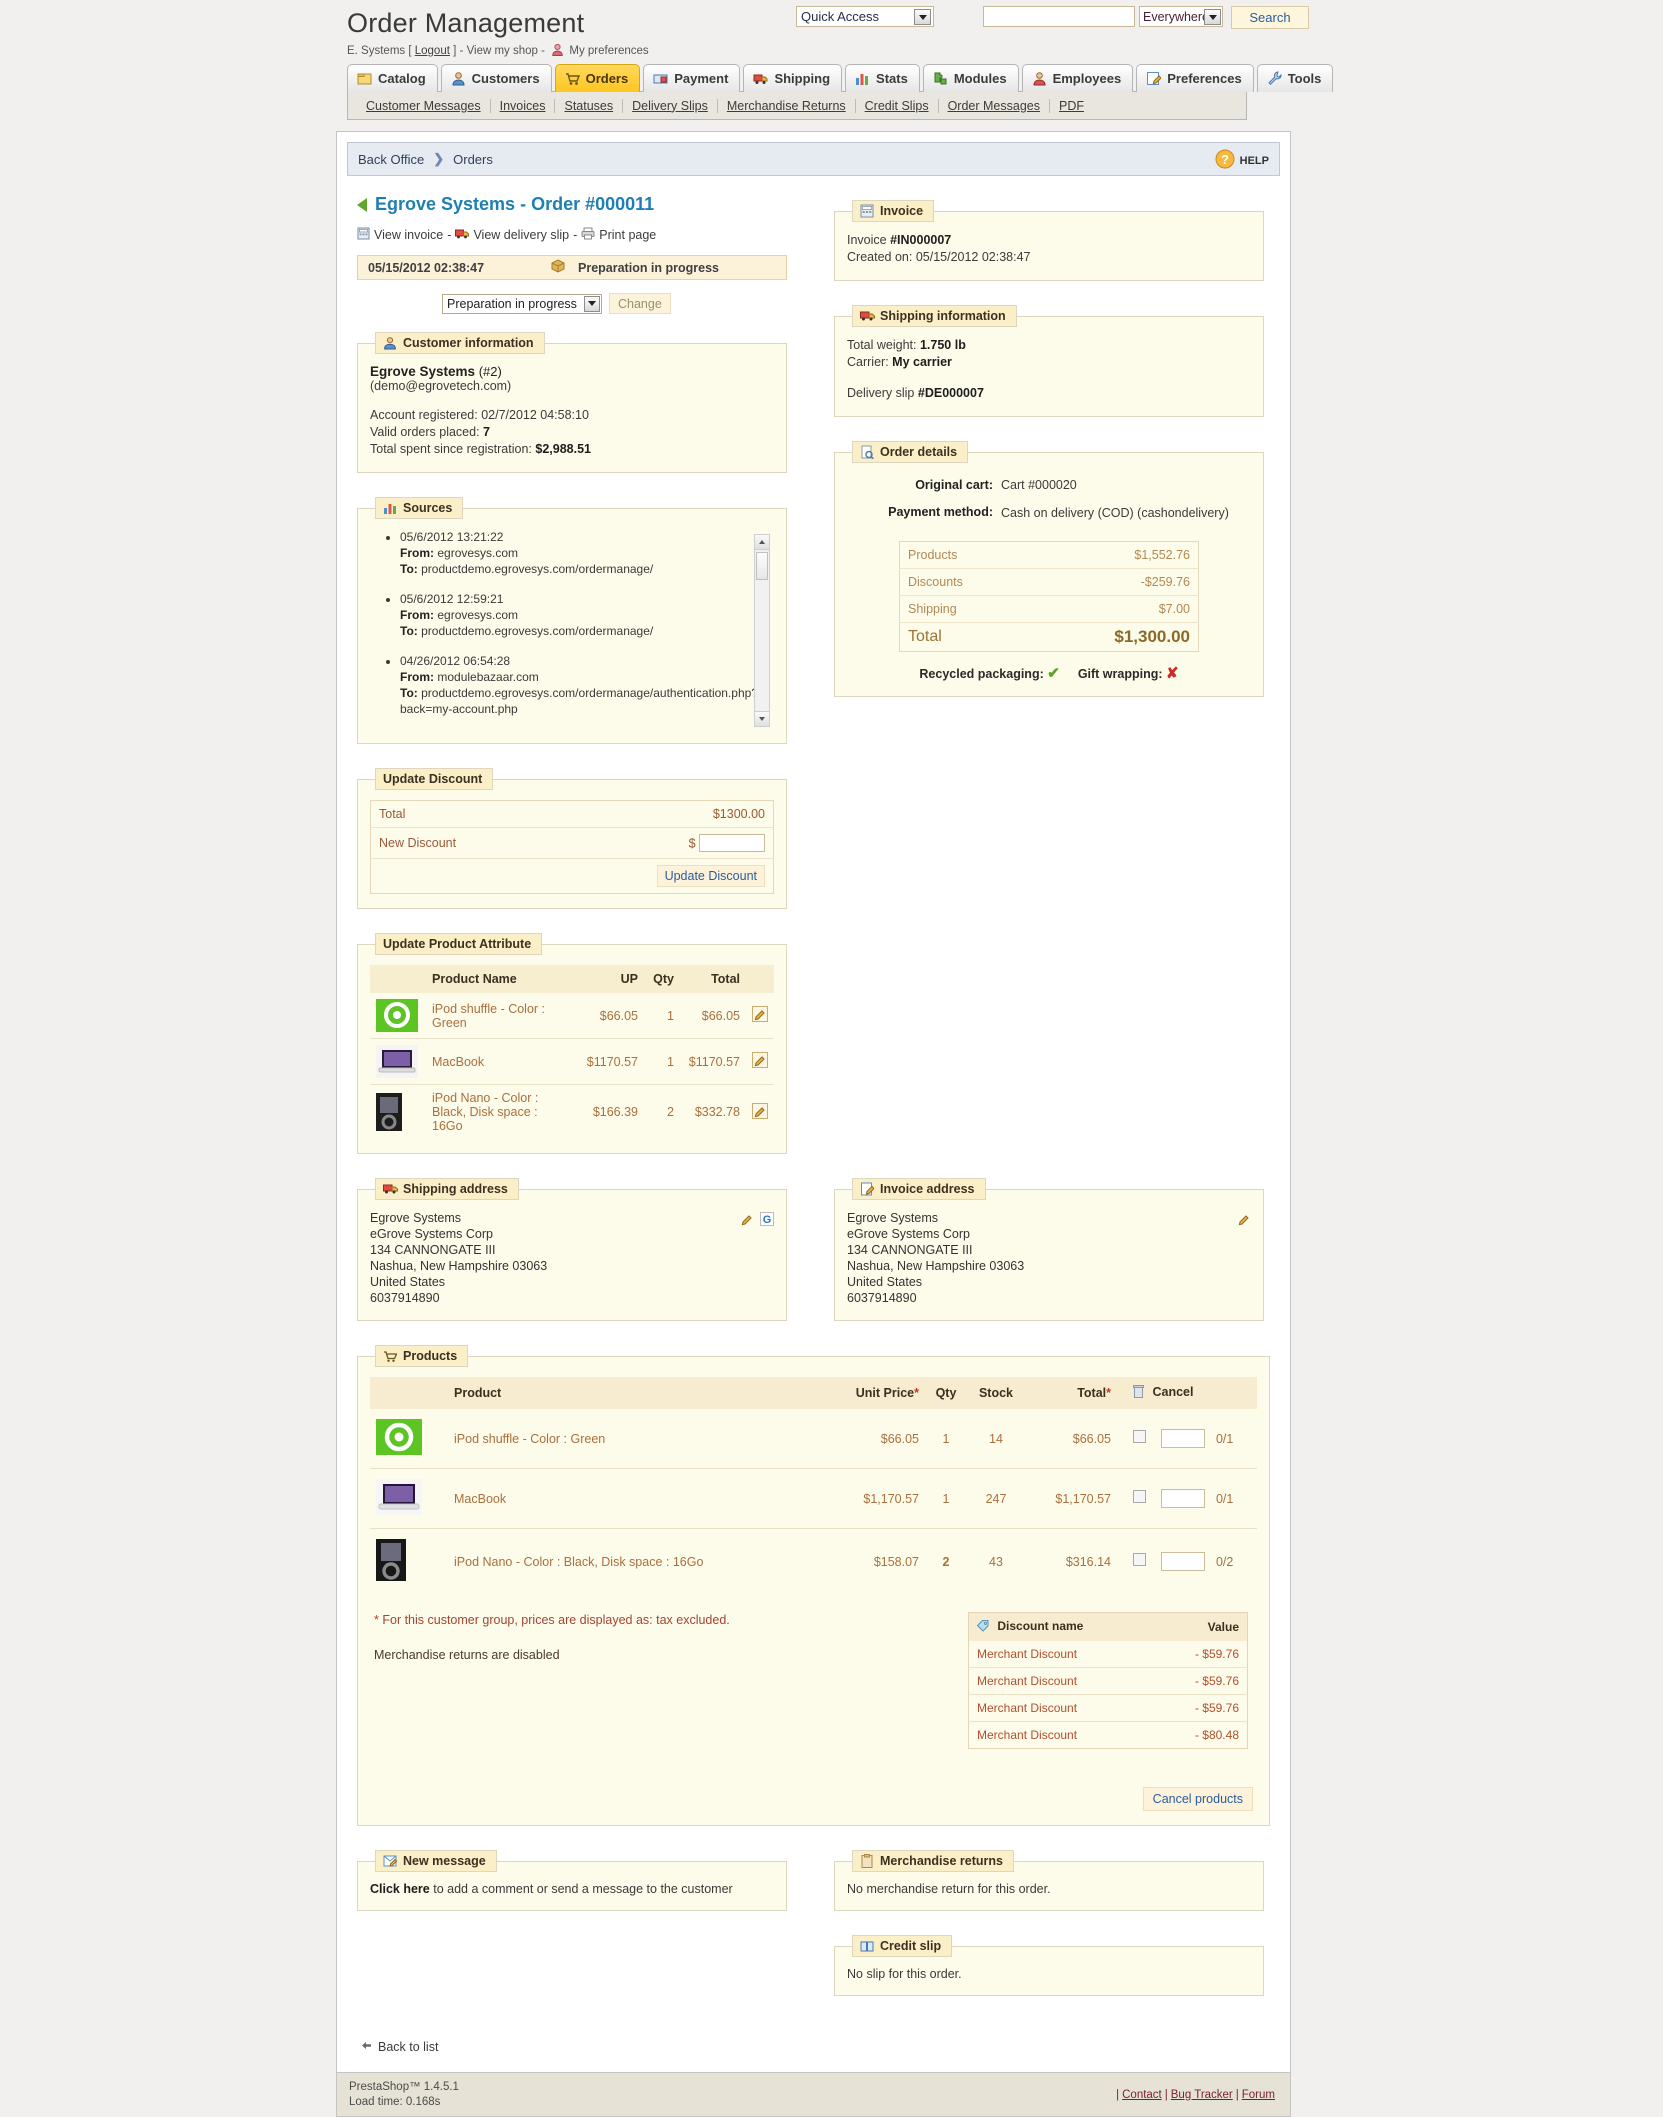  Describe the element at coordinates (608, 51) in the screenshot. I see `preferences-link: My preferences` at that location.